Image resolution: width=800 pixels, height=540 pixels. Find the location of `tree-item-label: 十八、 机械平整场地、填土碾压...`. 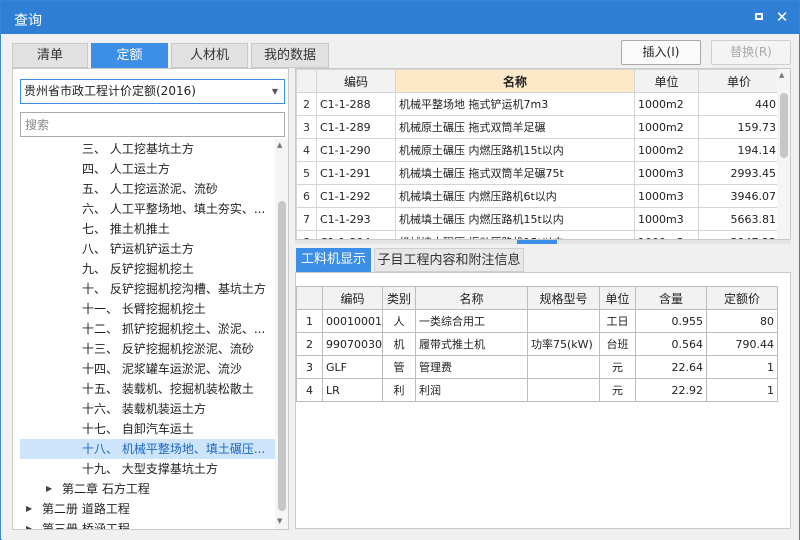

tree-item-label: 十八、 机械平整场地、填土碾压... is located at coordinates (174, 449).